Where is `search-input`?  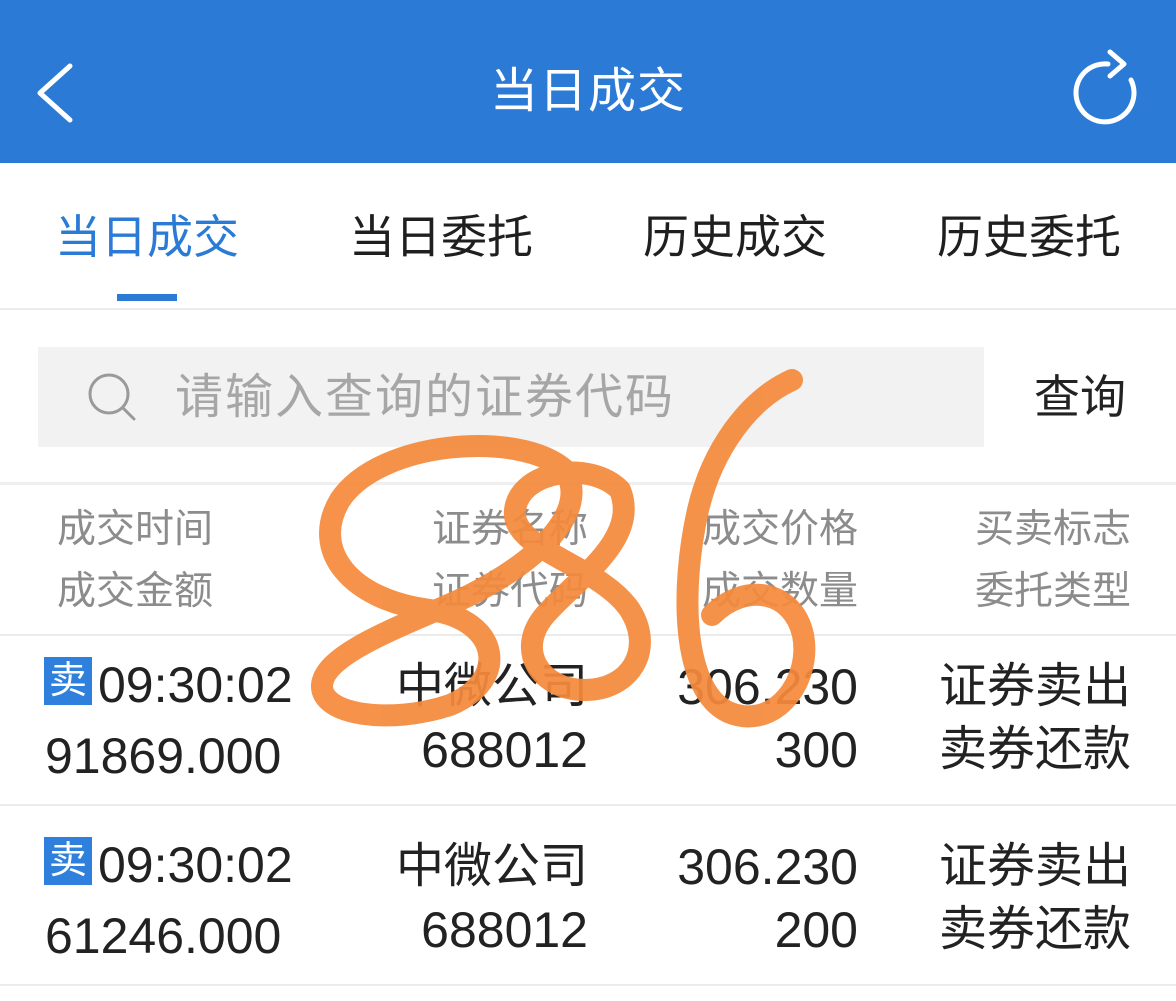 search-input is located at coordinates (570, 397).